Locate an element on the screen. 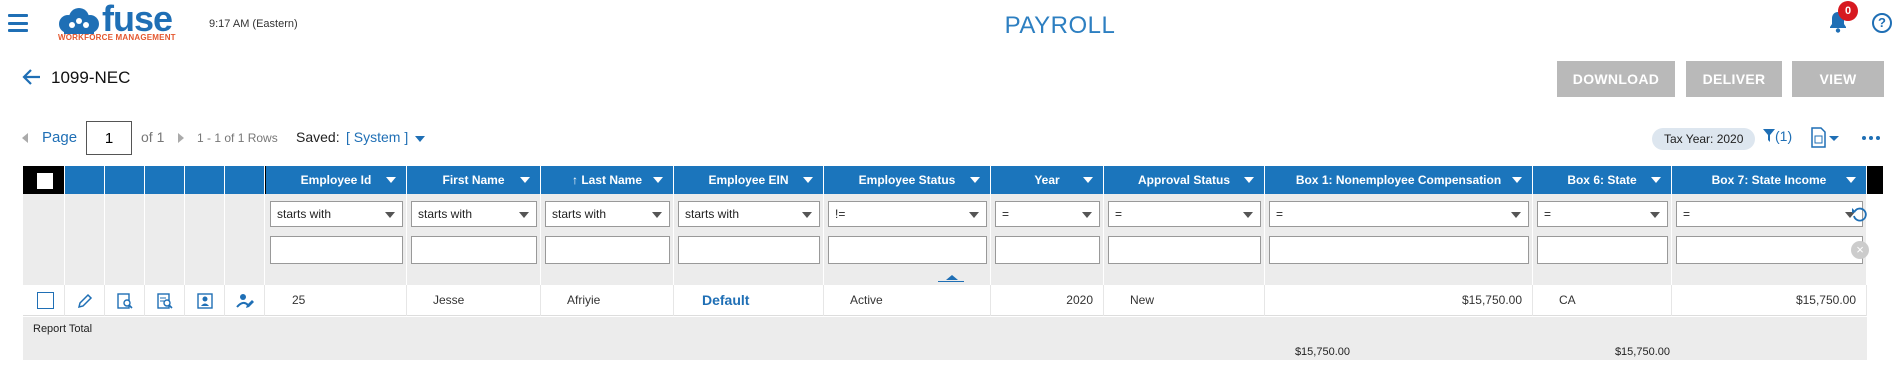  column-header-approval-status: Approval Status is located at coordinates (1184, 180).